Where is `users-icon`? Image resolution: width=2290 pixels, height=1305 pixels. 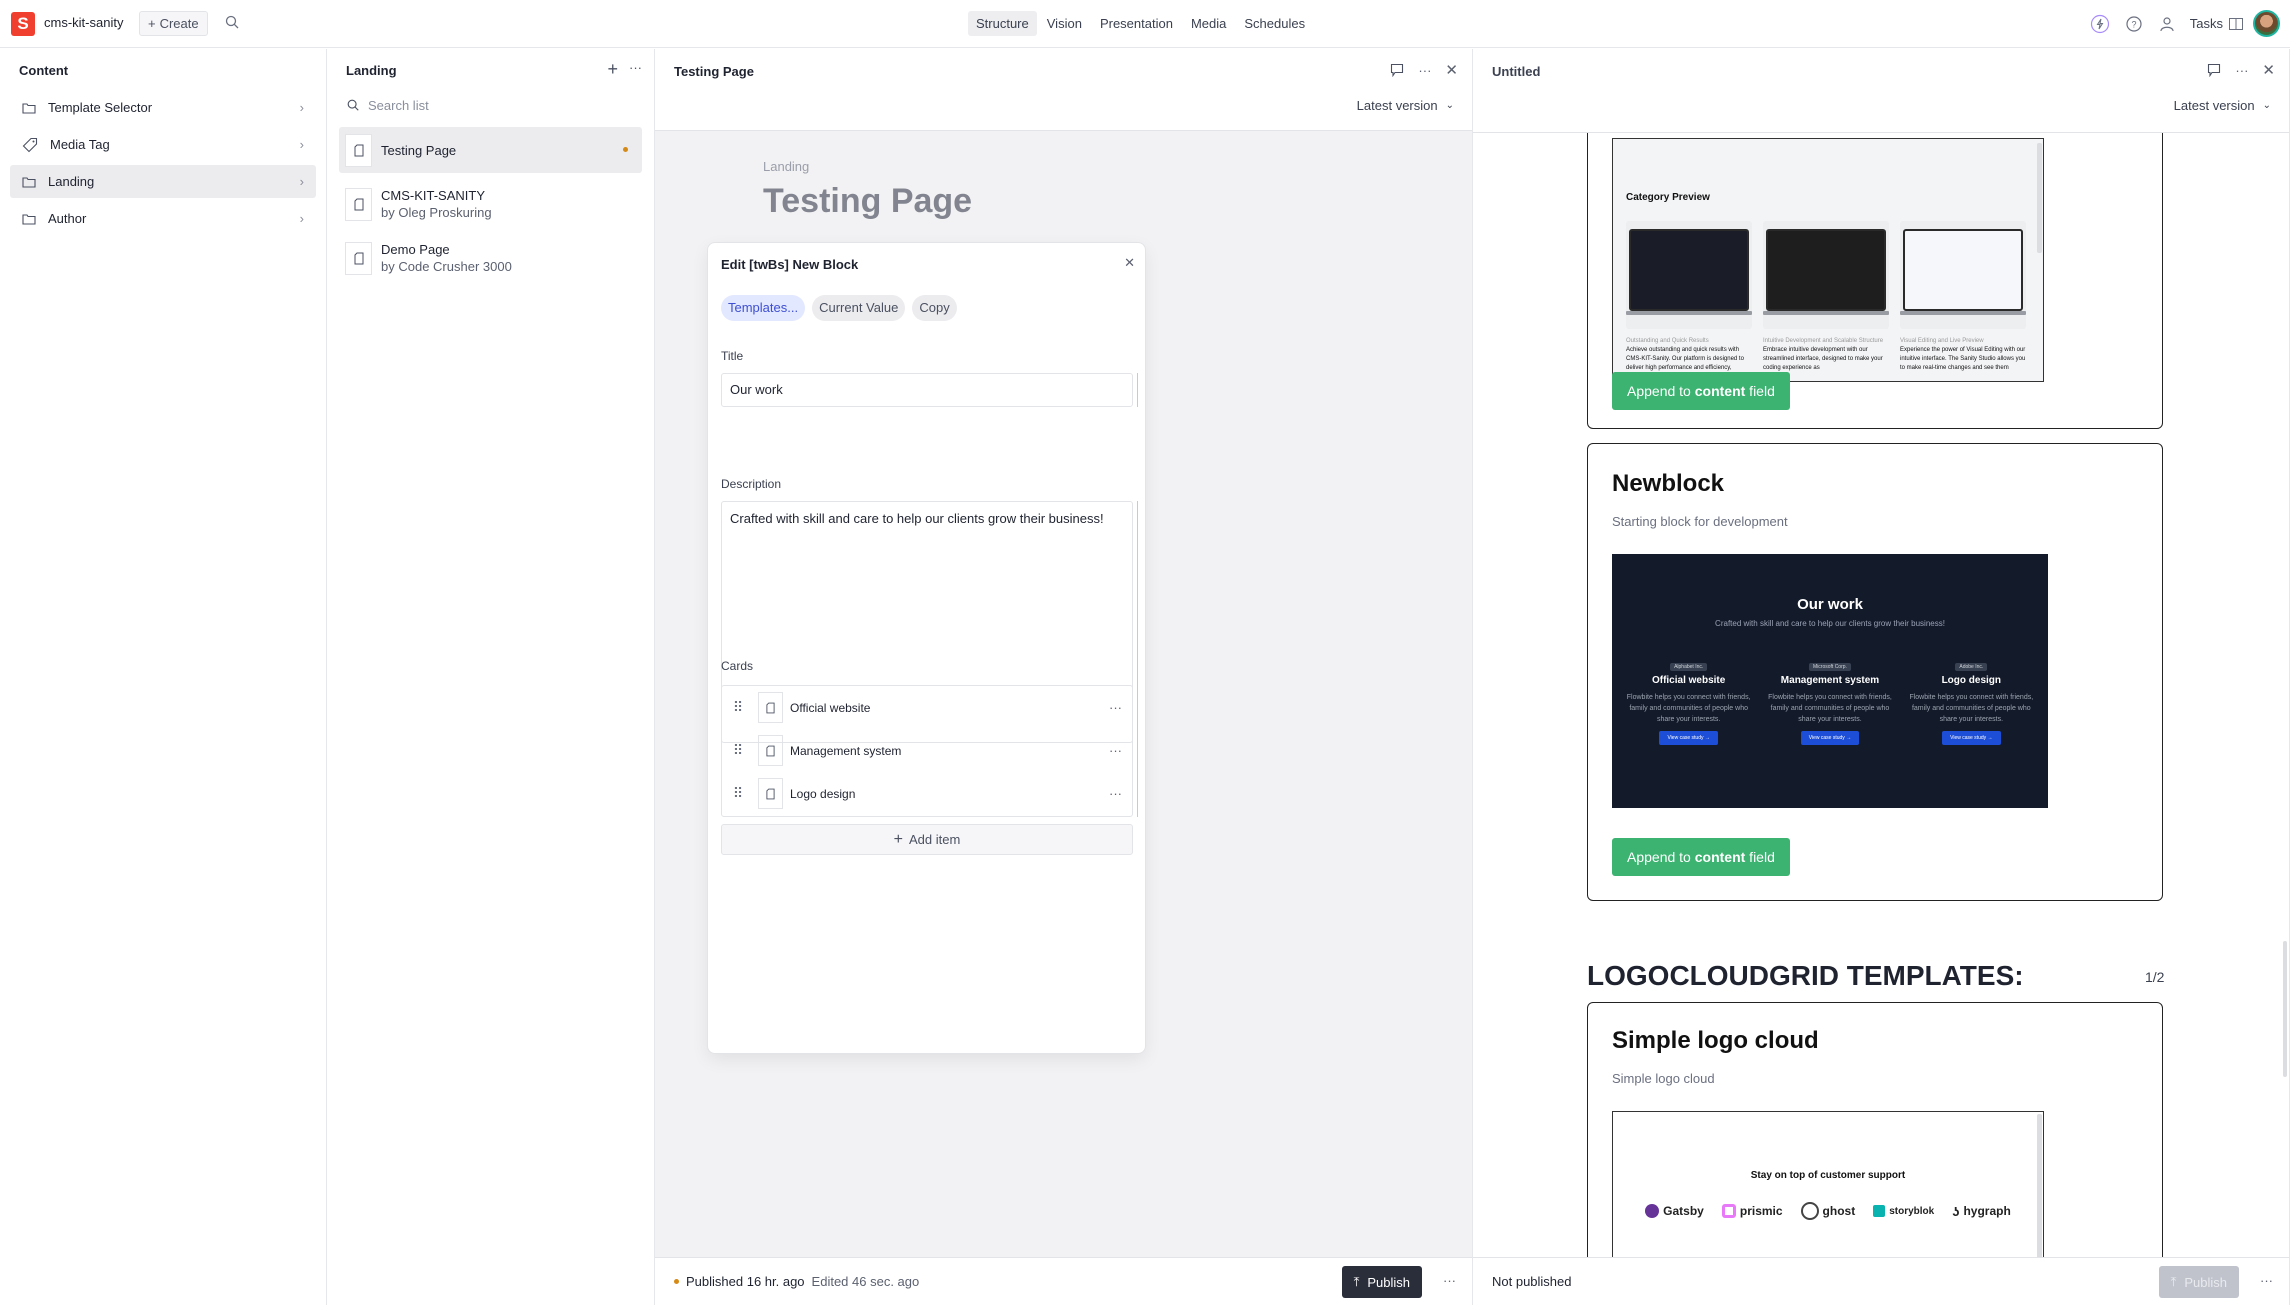 users-icon is located at coordinates (2168, 24).